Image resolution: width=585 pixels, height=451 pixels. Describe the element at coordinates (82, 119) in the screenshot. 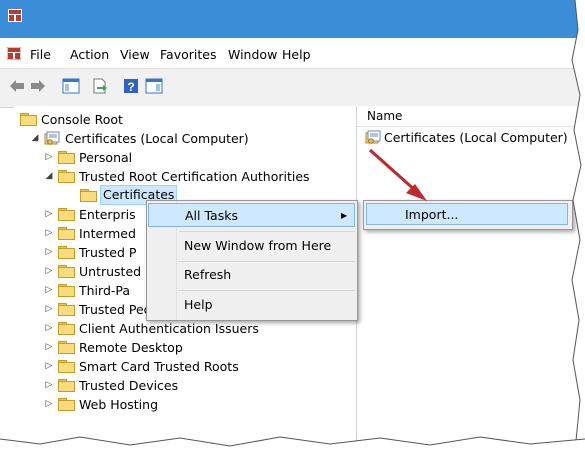

I see `tree-item-label: Console Root` at that location.